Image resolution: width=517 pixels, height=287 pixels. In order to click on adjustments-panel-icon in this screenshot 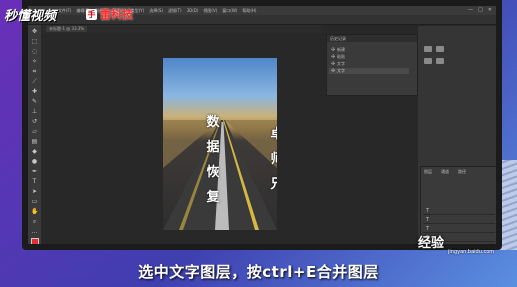, I will do `click(428, 61)`.